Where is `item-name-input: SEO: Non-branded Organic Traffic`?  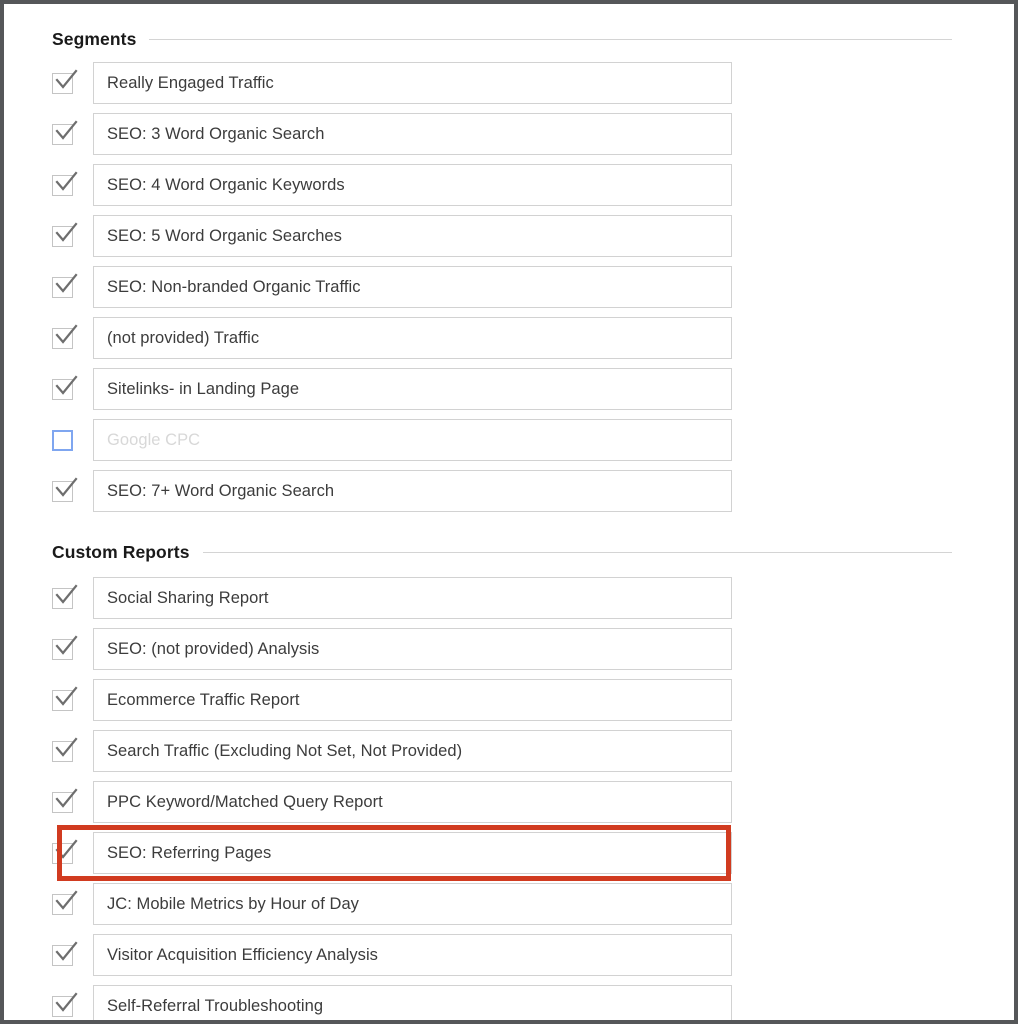 item-name-input: SEO: Non-branded Organic Traffic is located at coordinates (412, 287).